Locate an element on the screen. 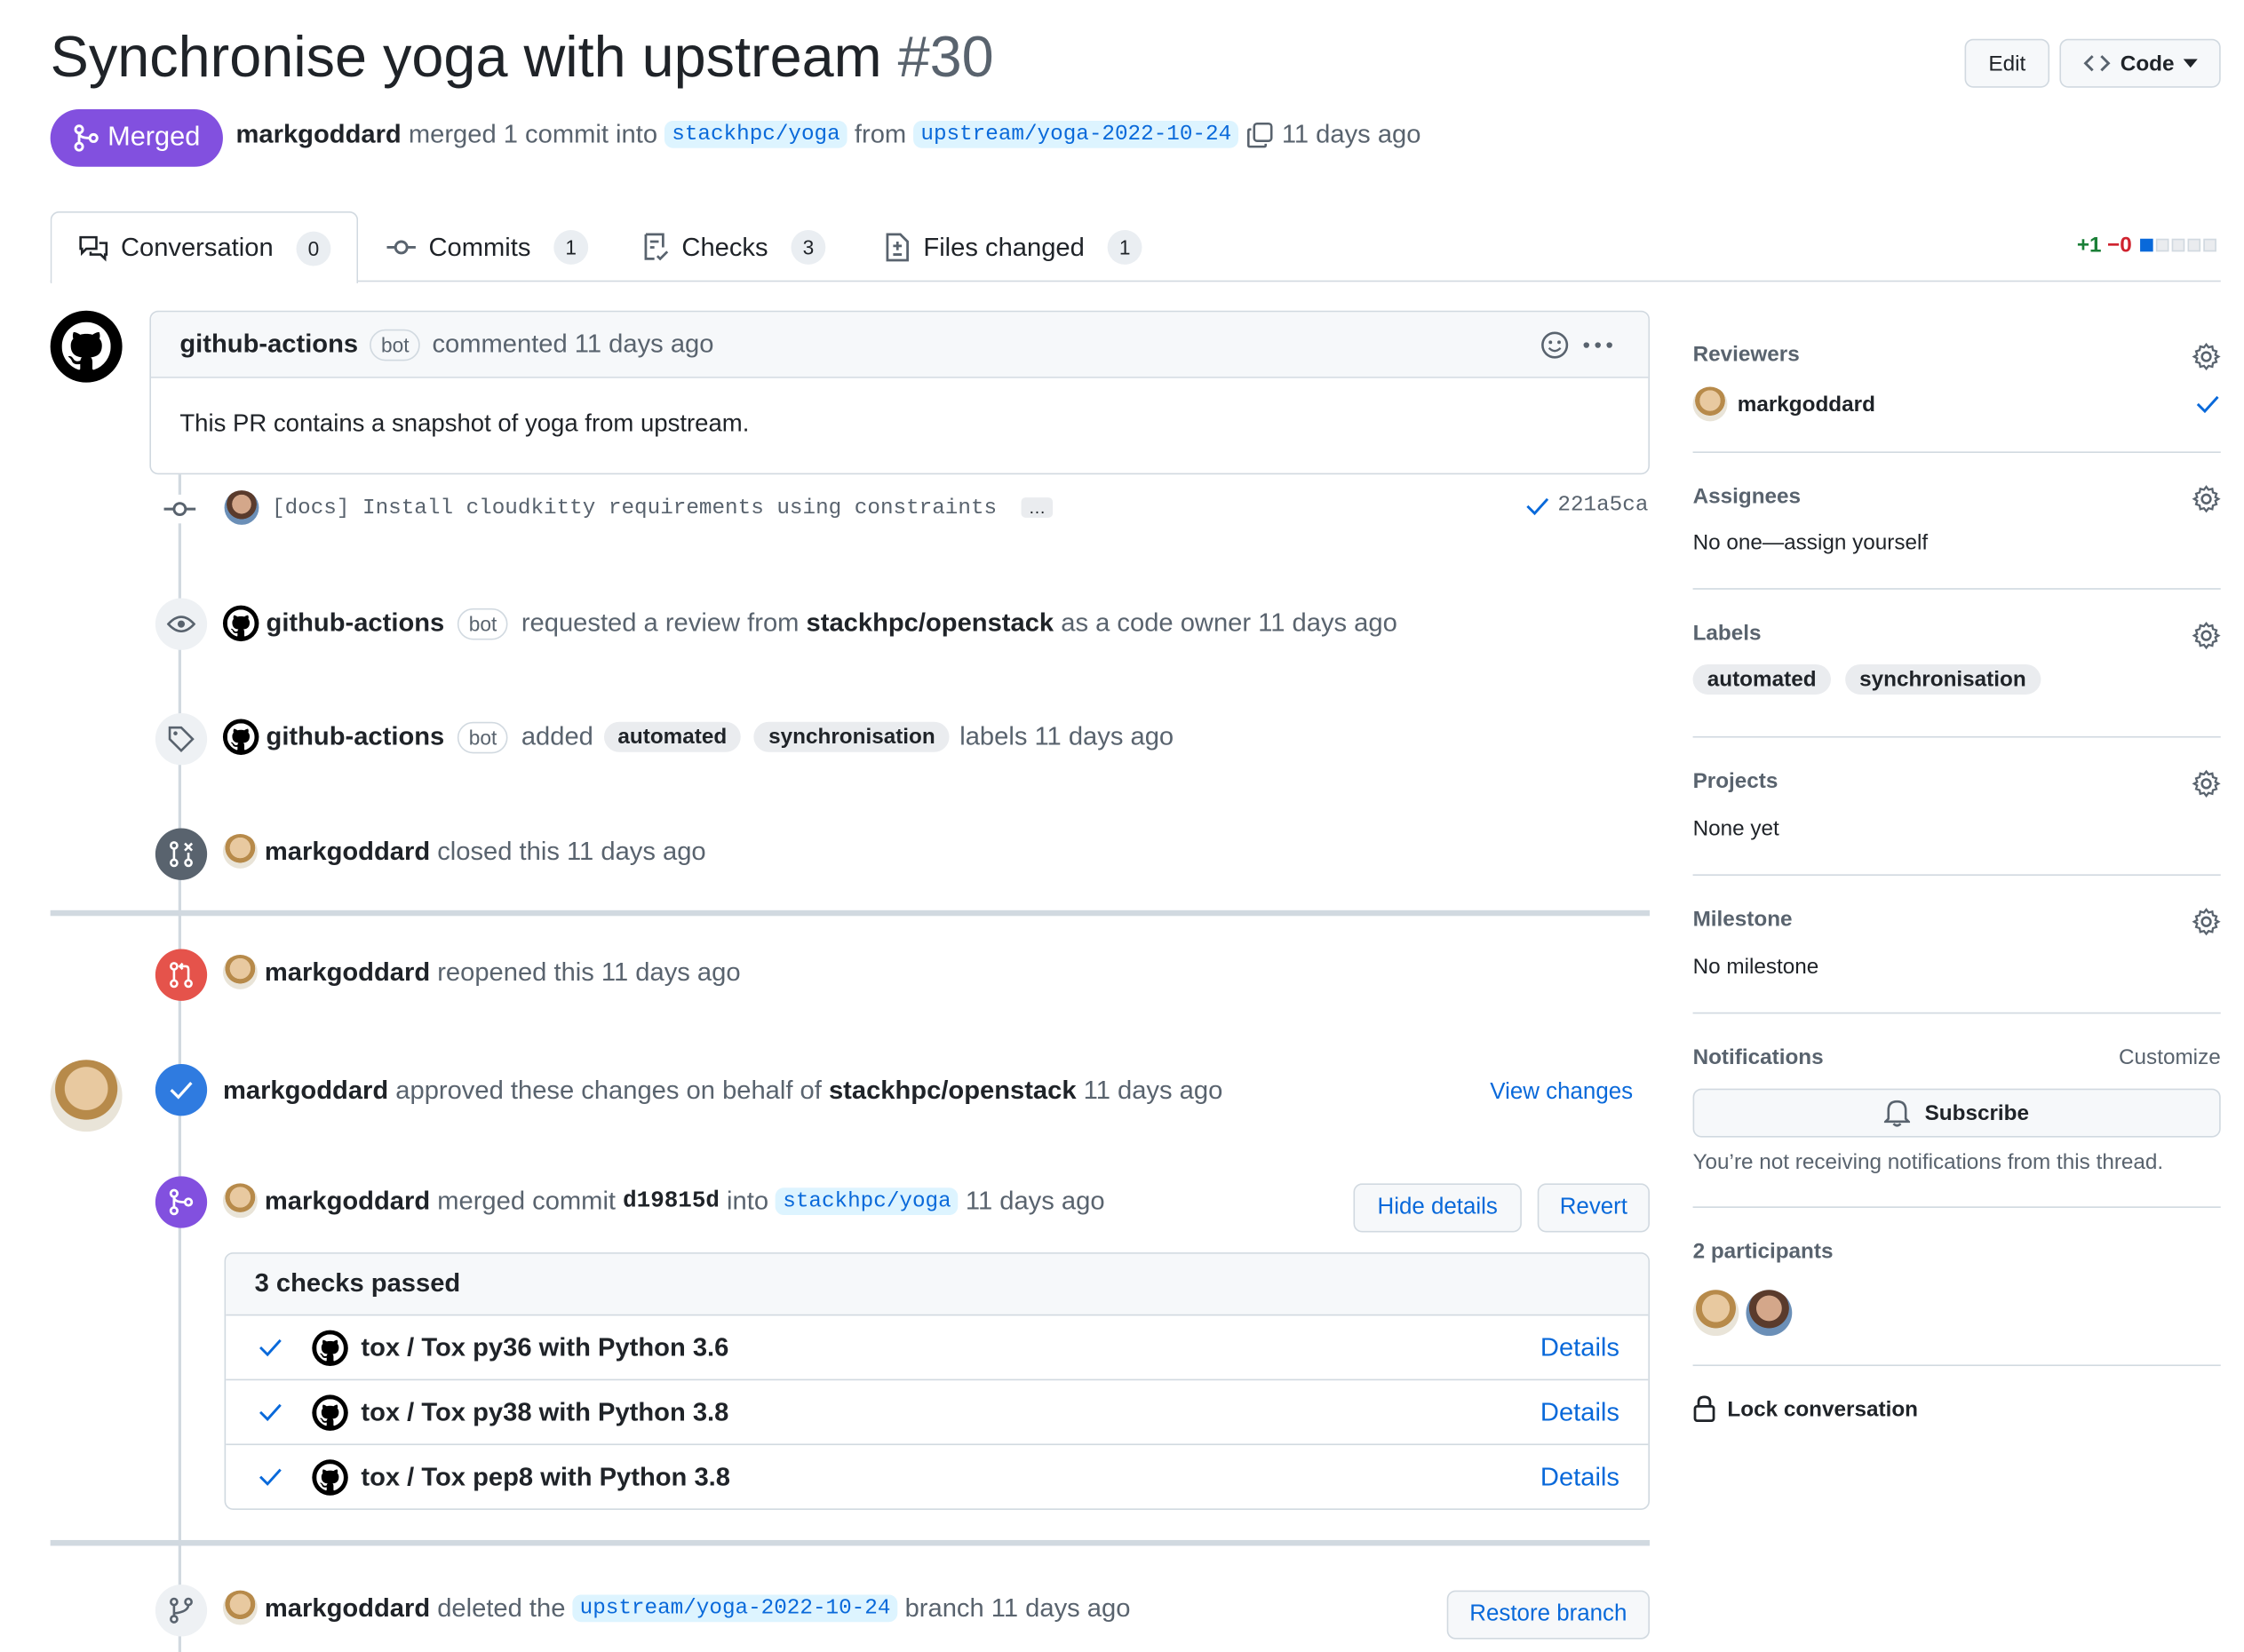 The height and width of the screenshot is (1652, 2244). diffstat-blocks is located at coordinates (2178, 245).